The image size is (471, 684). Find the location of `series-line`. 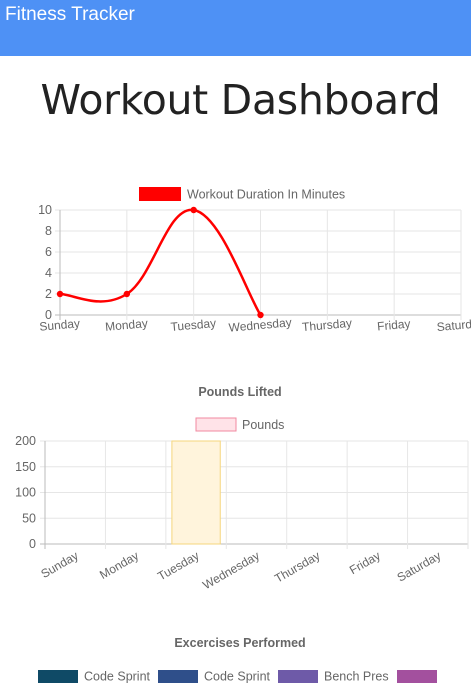

series-line is located at coordinates (160, 262).